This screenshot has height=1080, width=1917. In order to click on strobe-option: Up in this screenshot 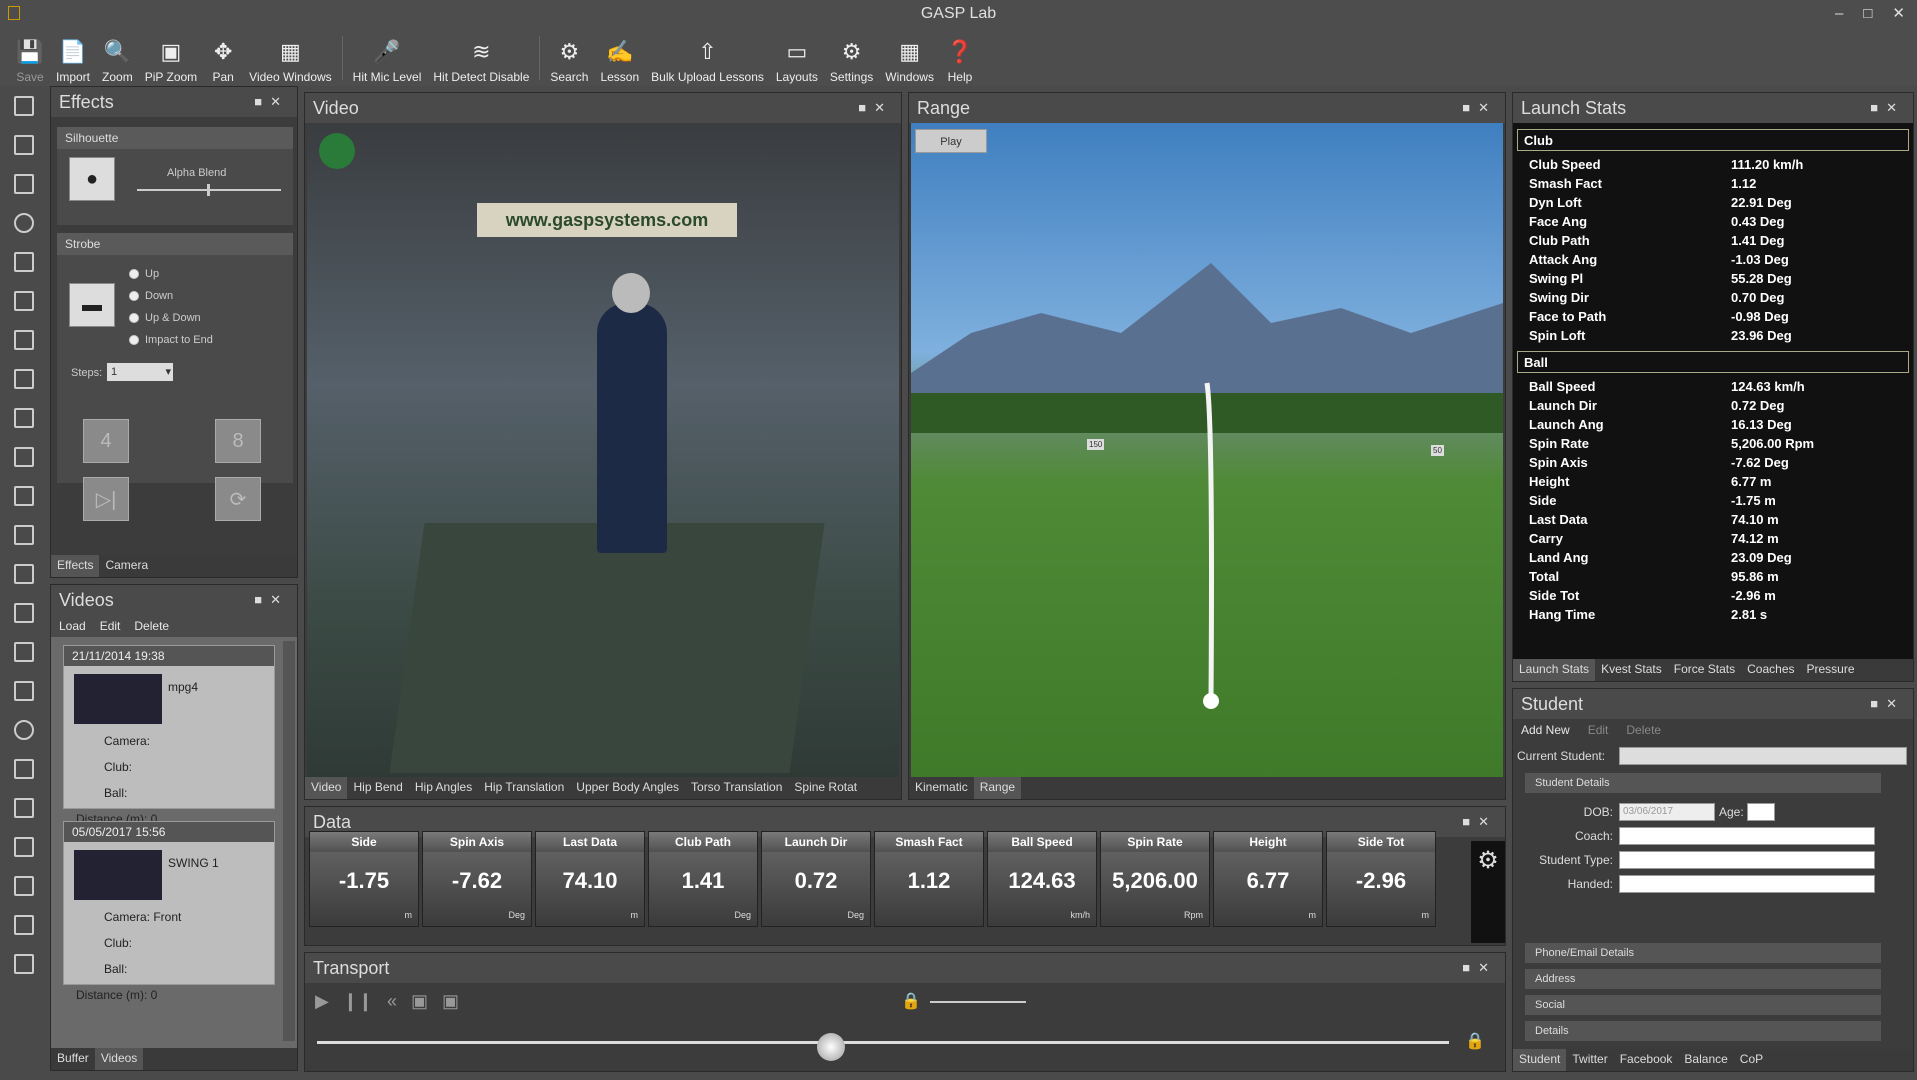, I will do `click(171, 274)`.